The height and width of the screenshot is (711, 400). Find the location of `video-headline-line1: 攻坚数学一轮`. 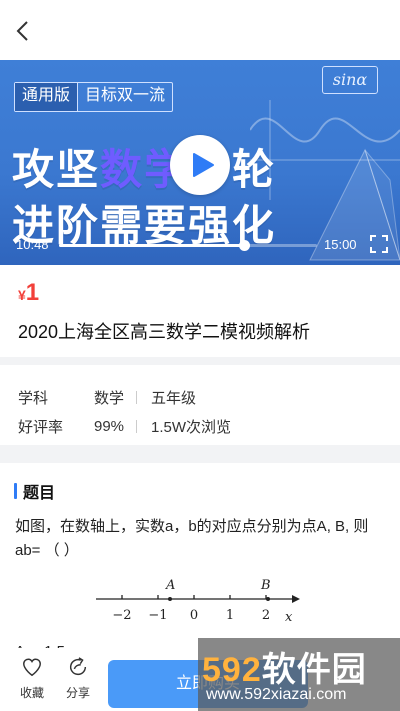

video-headline-line1: 攻坚数学一轮 is located at coordinates (144, 169).